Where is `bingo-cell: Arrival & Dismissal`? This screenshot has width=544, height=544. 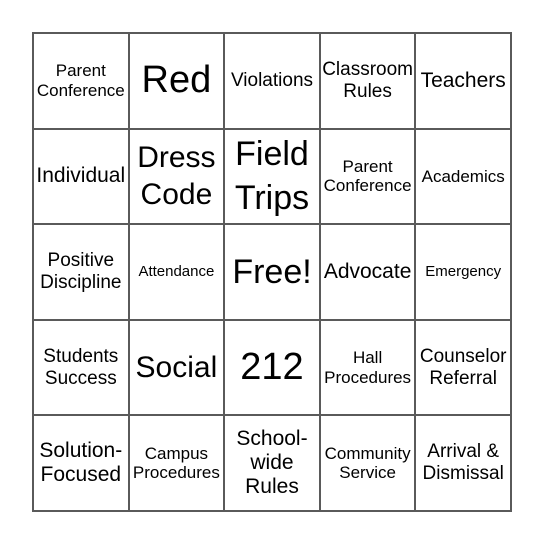
bingo-cell: Arrival & Dismissal is located at coordinates (463, 463).